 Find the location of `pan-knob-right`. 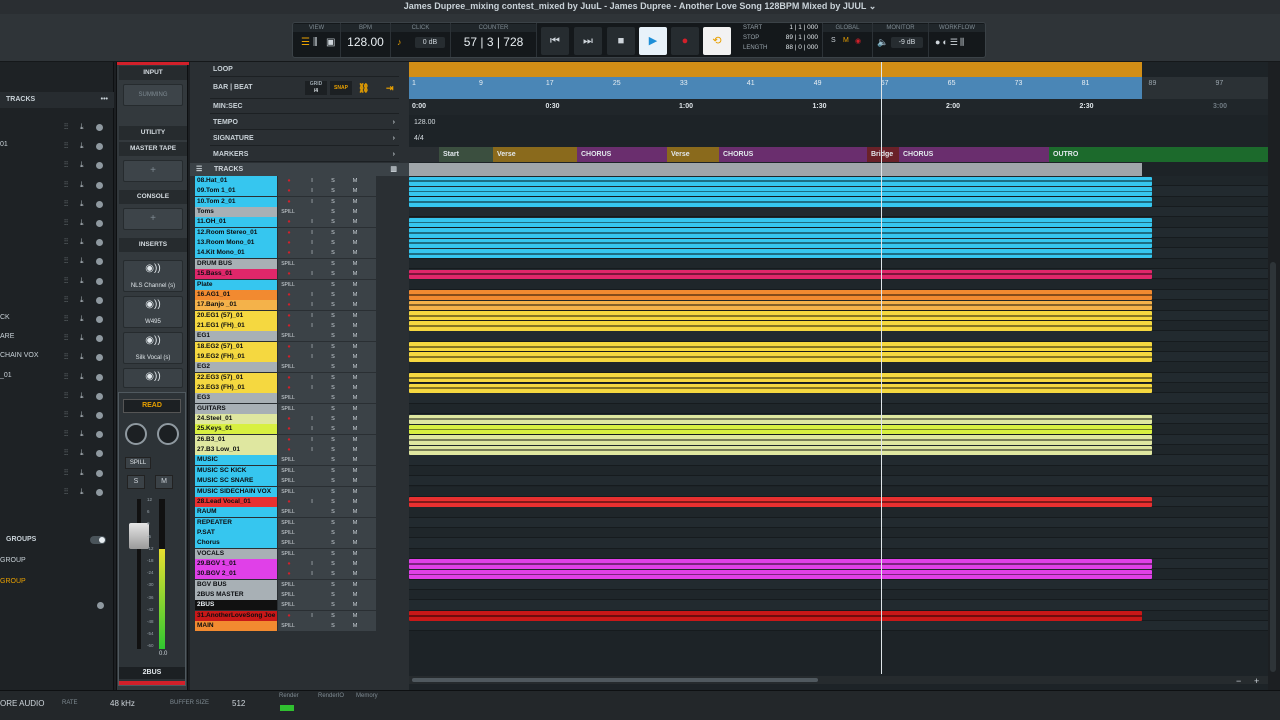

pan-knob-right is located at coordinates (168, 434).